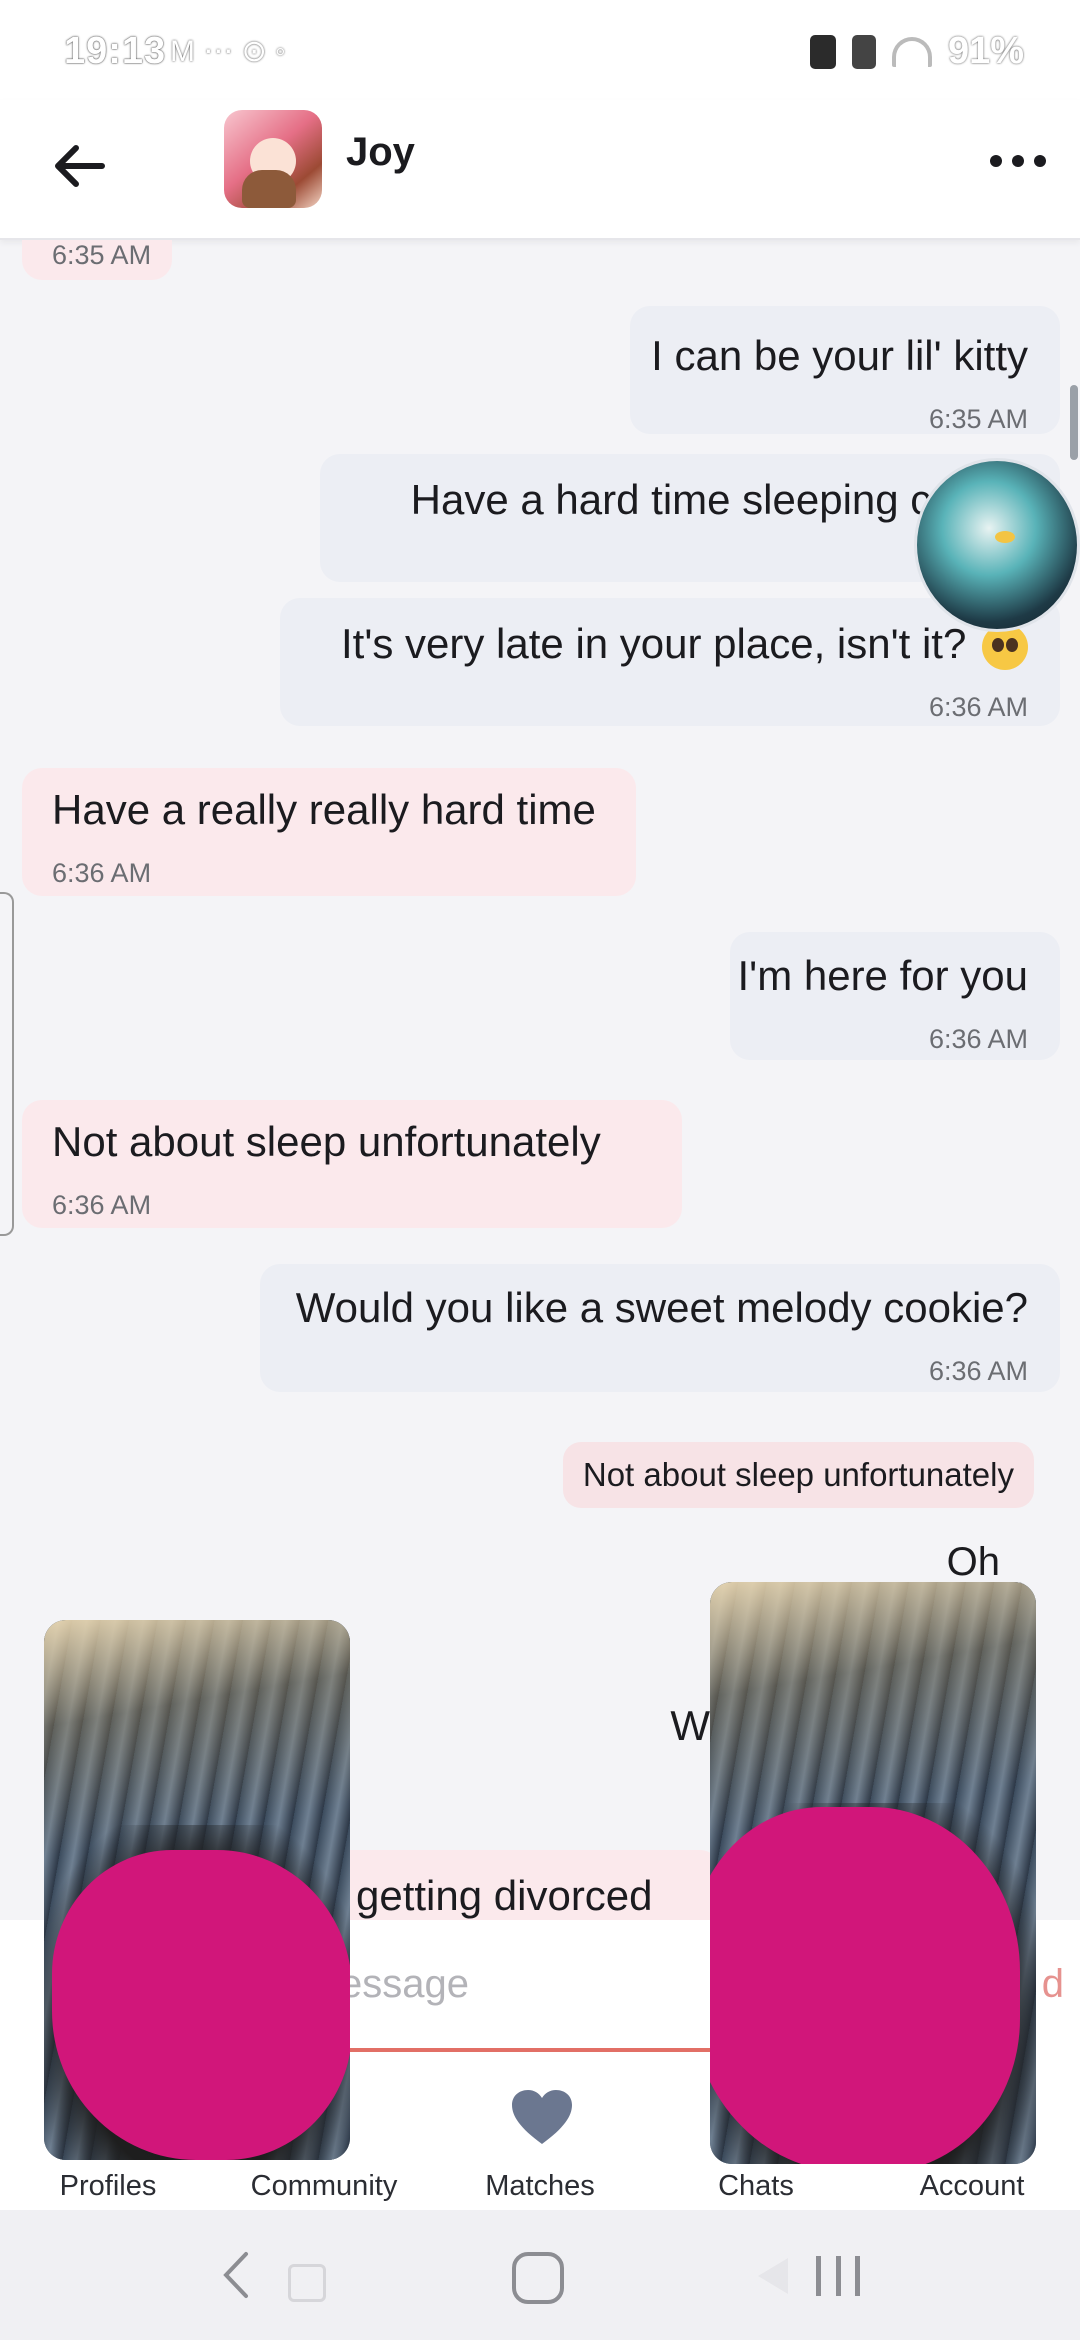 Image resolution: width=1080 pixels, height=2340 pixels. What do you see at coordinates (542, 2117) in the screenshot?
I see `heart-icon` at bounding box center [542, 2117].